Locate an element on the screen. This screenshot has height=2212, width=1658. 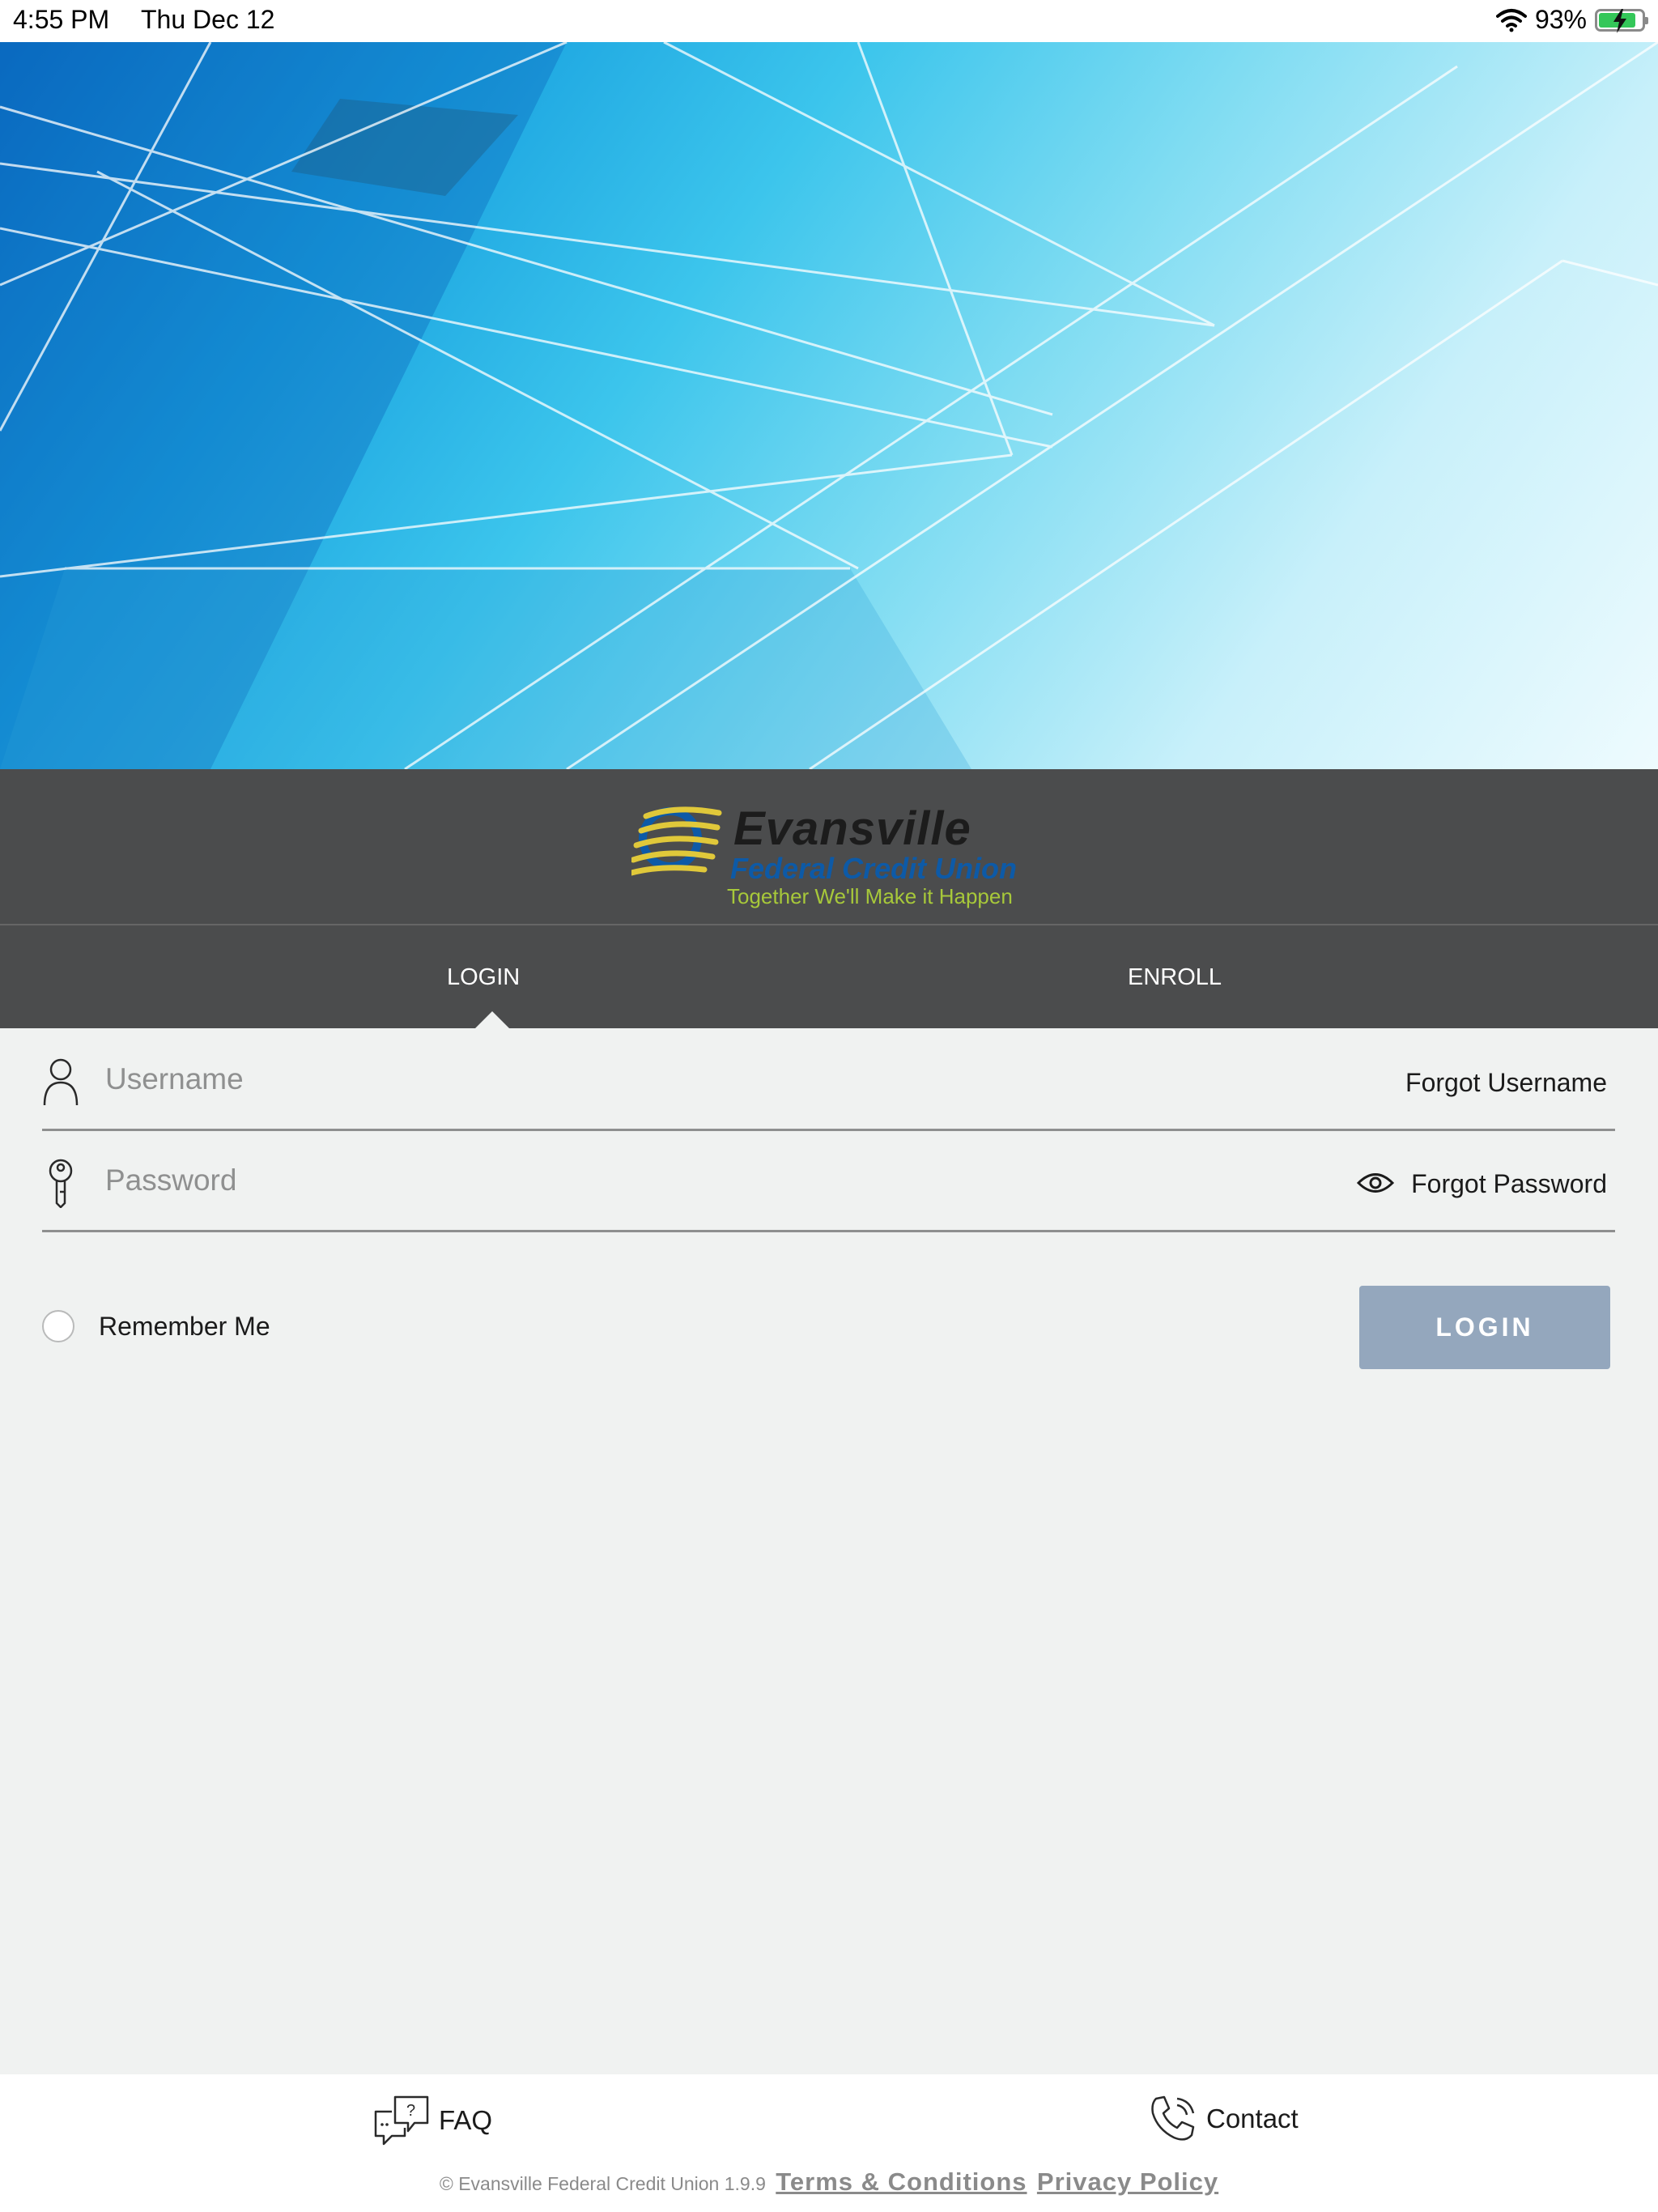
status-right: 93% is located at coordinates (1571, 20).